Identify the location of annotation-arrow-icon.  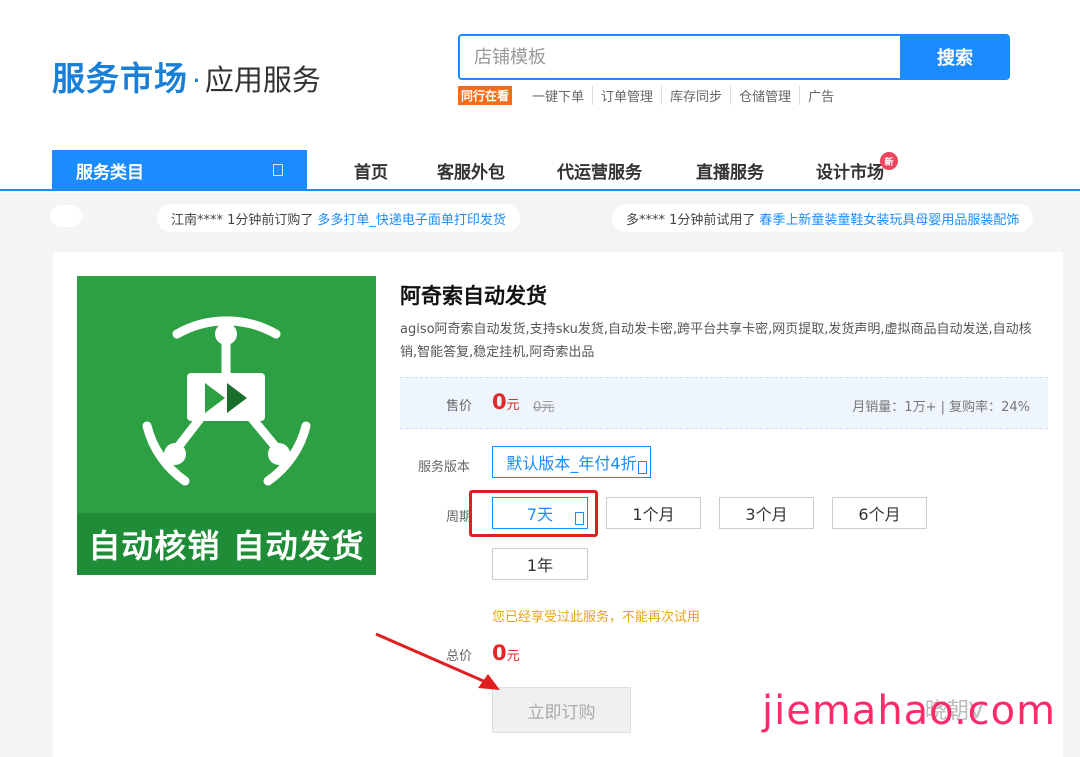
(437, 661).